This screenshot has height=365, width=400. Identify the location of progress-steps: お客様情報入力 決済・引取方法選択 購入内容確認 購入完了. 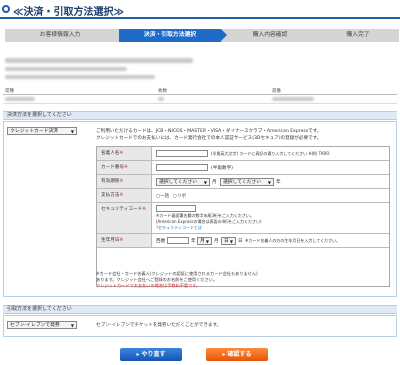
(202, 35).